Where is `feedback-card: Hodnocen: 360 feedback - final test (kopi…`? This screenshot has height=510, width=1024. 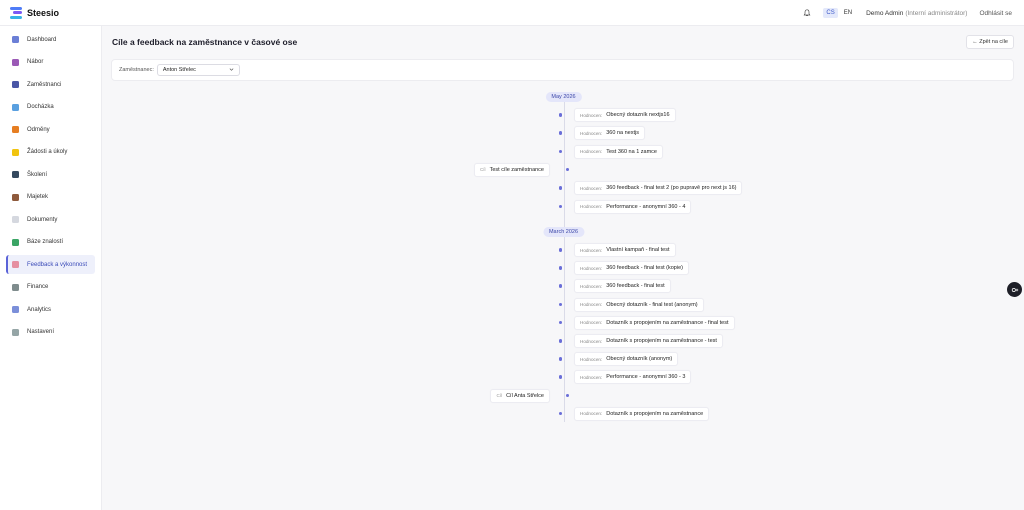 feedback-card: Hodnocen: 360 feedback - final test (kopi… is located at coordinates (631, 268).